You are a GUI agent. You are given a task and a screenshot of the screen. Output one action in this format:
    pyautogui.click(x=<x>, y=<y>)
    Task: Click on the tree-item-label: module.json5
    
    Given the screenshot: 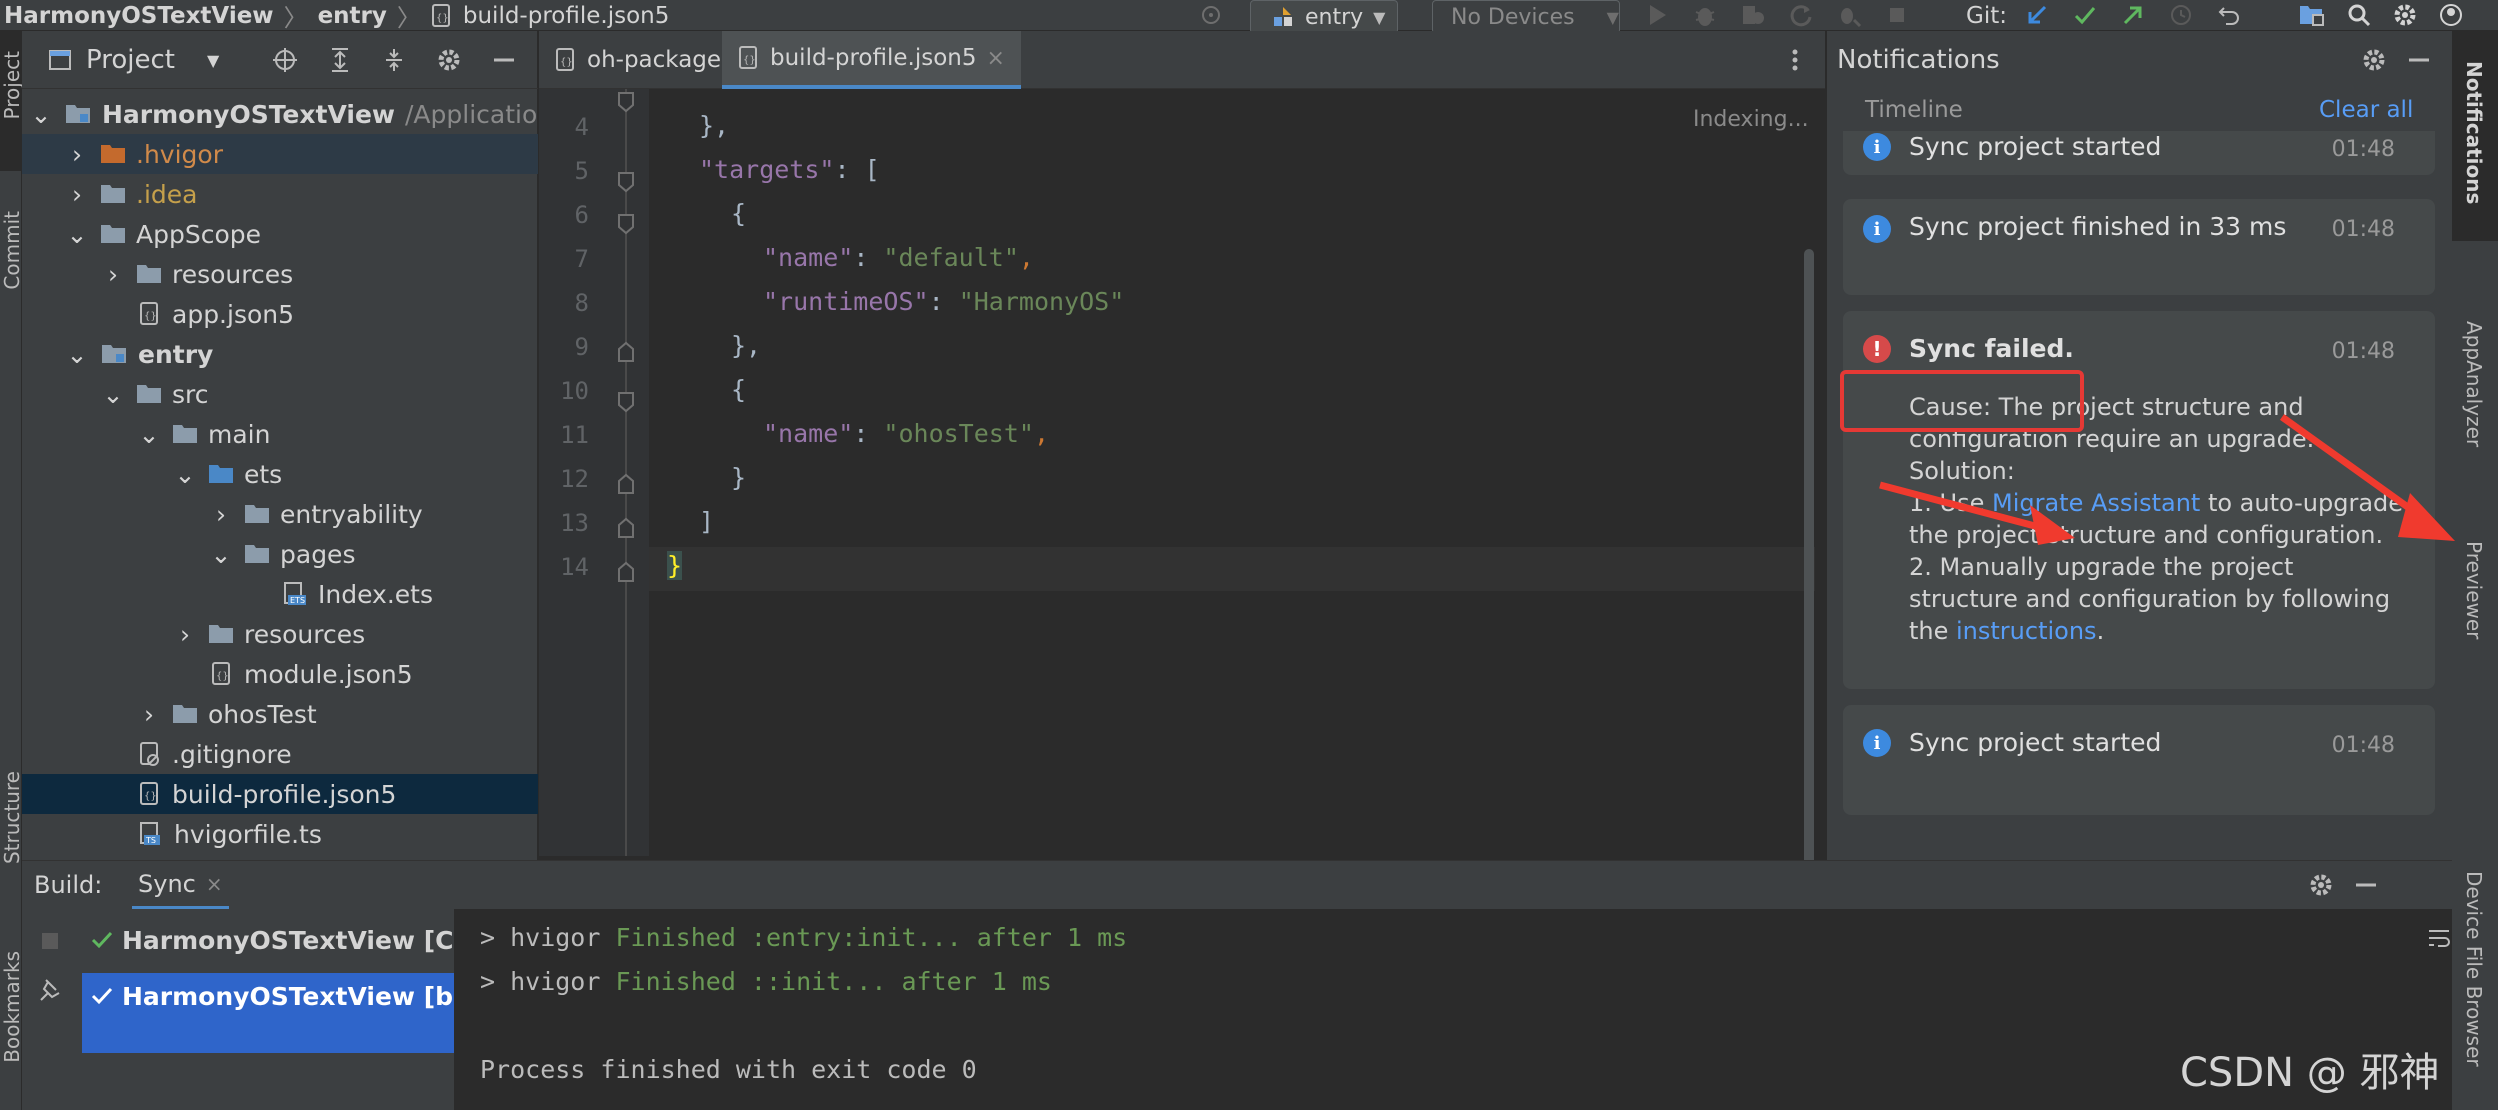 What is the action you would take?
    pyautogui.click(x=328, y=674)
    